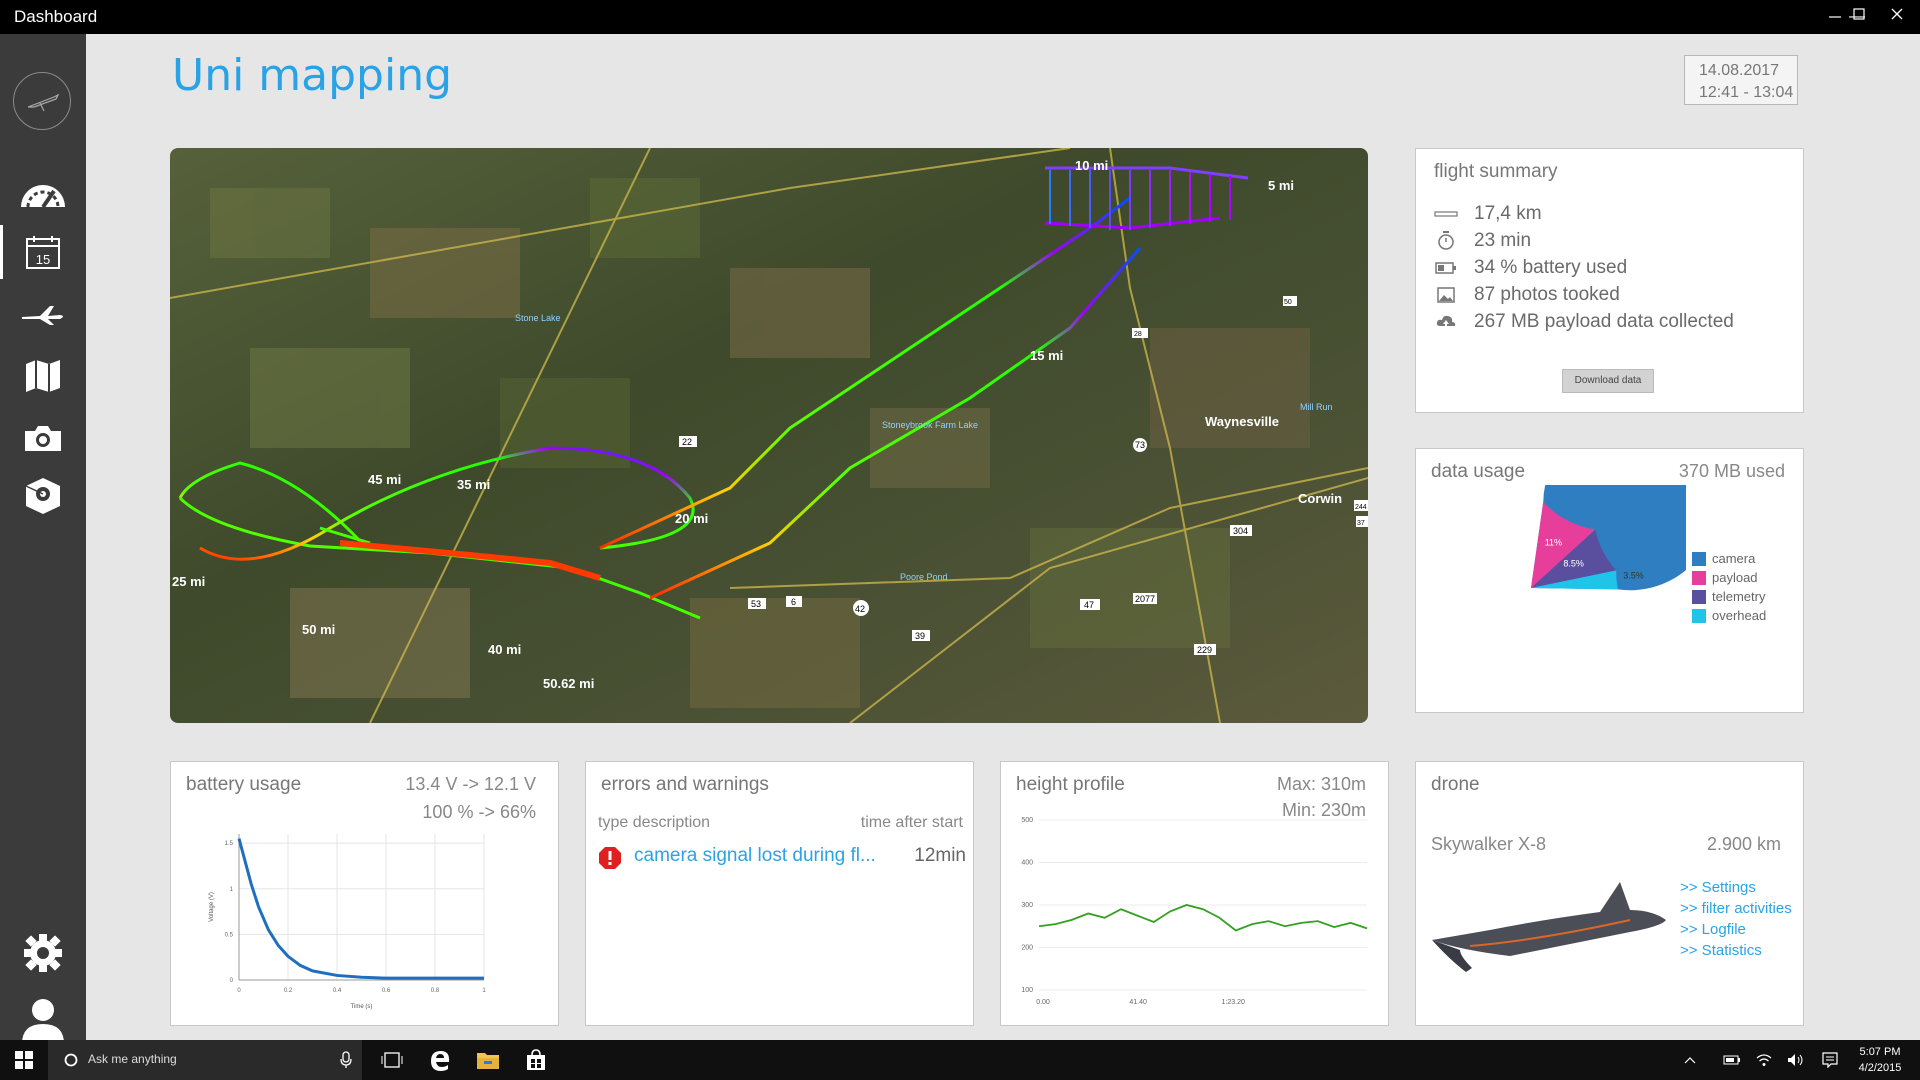  What do you see at coordinates (43, 252) in the screenshot?
I see `sidebar-item-calendar: 15` at bounding box center [43, 252].